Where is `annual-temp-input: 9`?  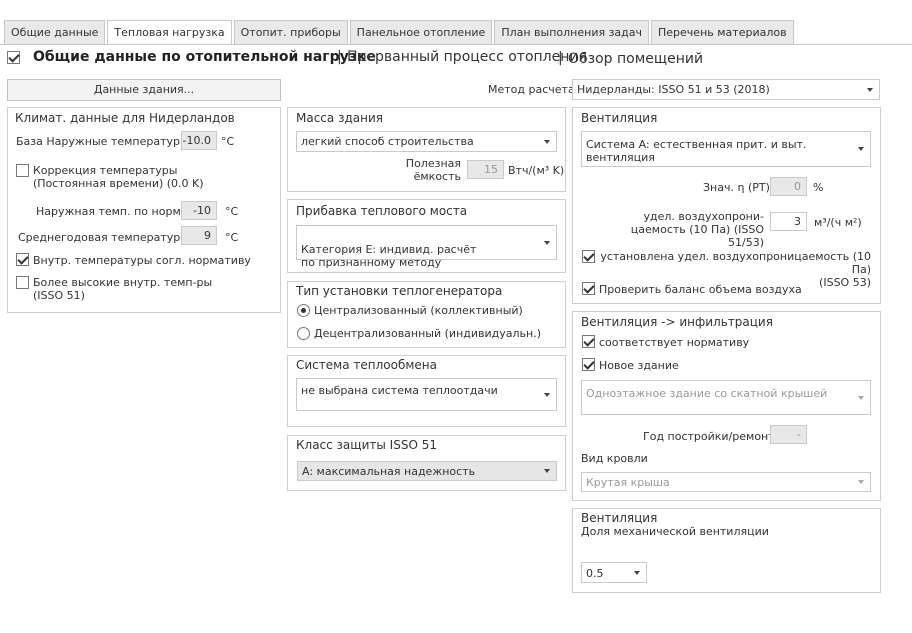
annual-temp-input: 9 is located at coordinates (199, 235).